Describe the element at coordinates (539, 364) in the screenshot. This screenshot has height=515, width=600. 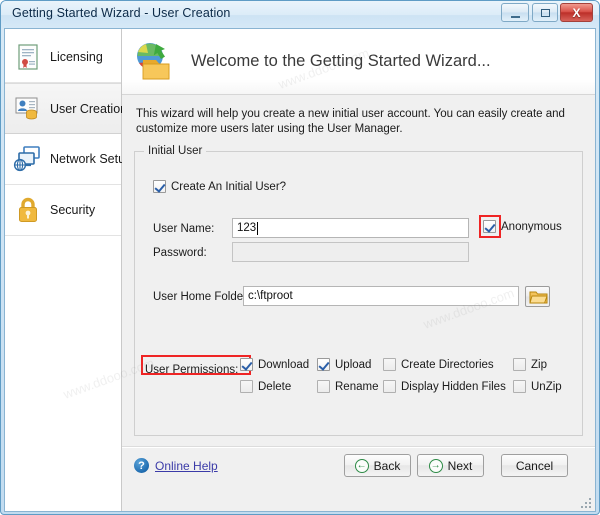
I see `checkbox-label: Zip` at that location.